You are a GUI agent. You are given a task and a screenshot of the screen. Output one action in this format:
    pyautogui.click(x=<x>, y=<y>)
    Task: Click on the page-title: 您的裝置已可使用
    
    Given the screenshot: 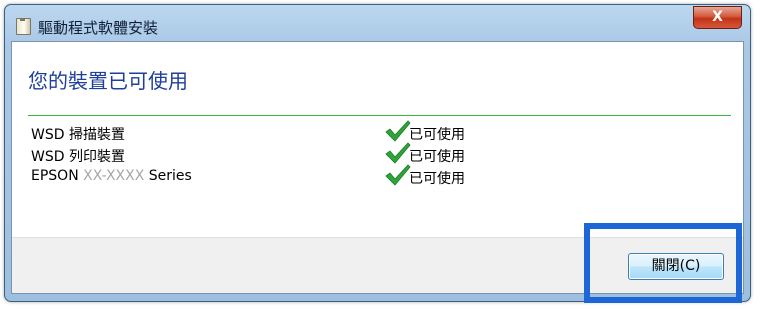 What is the action you would take?
    pyautogui.click(x=108, y=81)
    